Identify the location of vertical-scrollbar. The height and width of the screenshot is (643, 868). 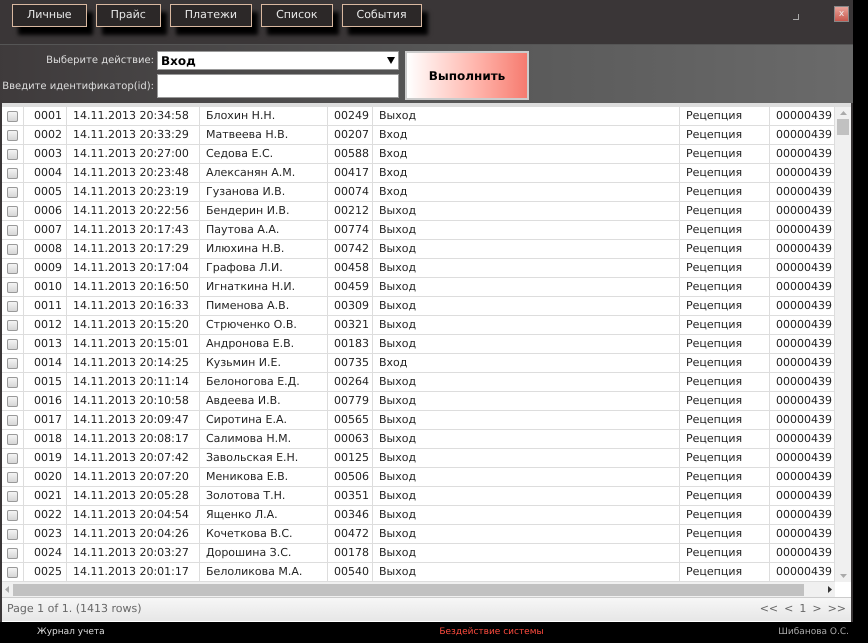
(843, 344).